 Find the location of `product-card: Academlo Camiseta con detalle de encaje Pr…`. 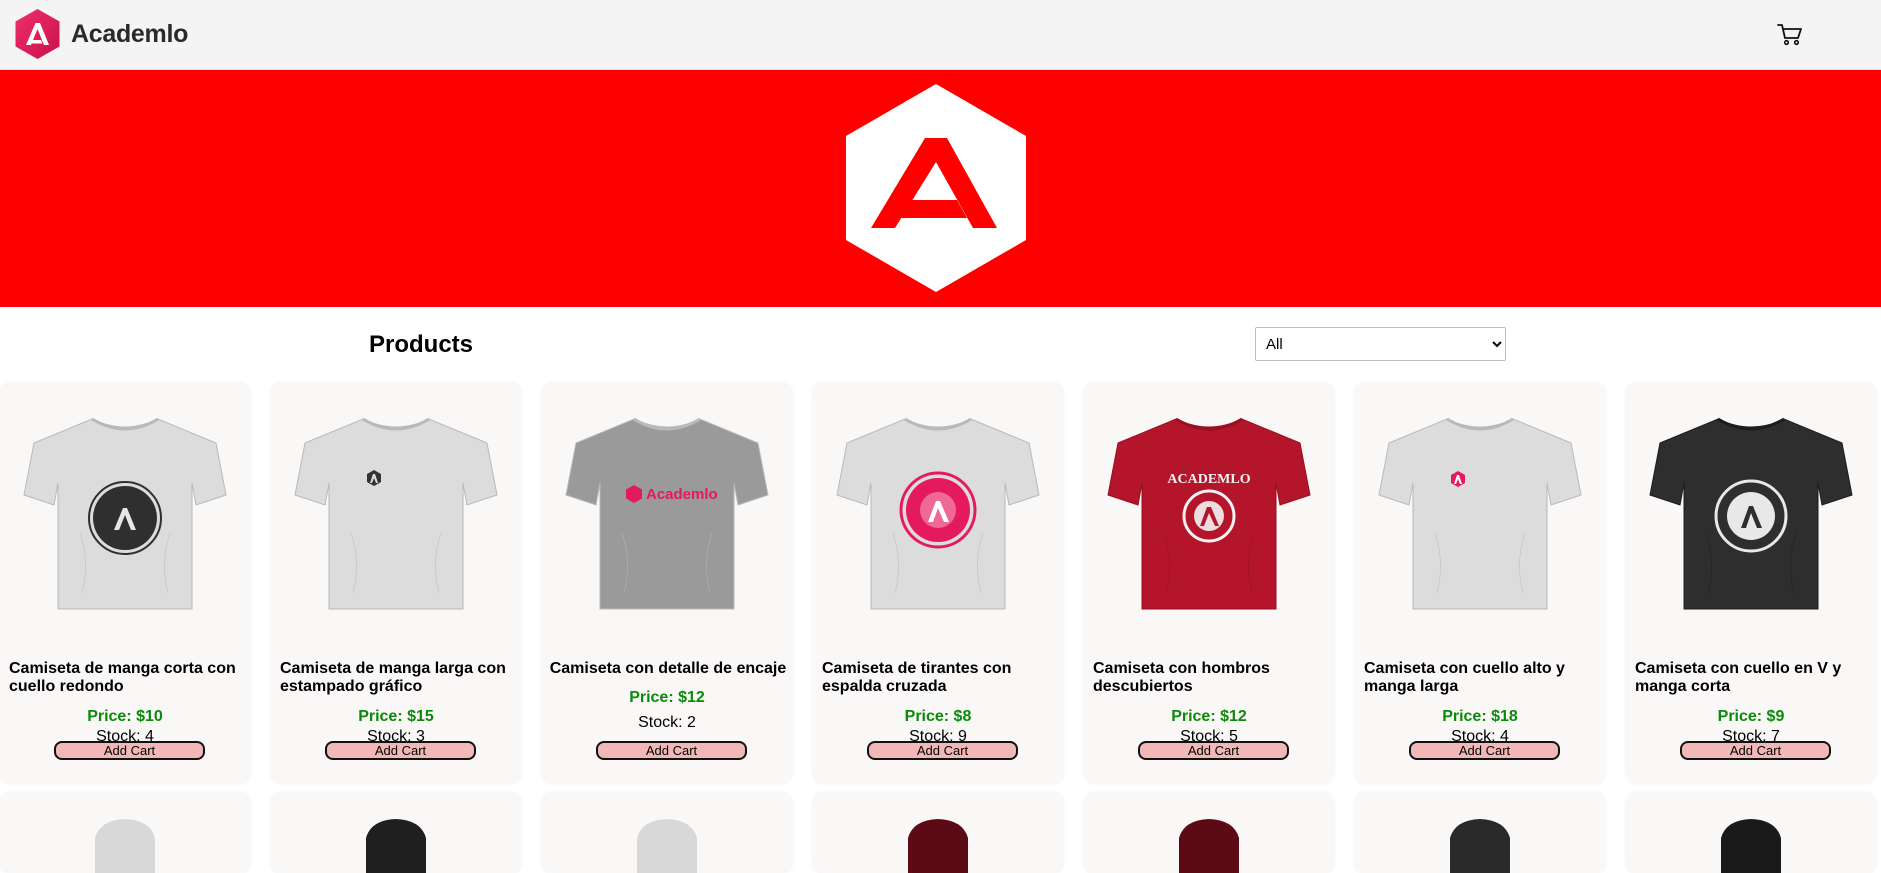

product-card: Academlo Camiseta con detalle de encaje Pr… is located at coordinates (667, 583).